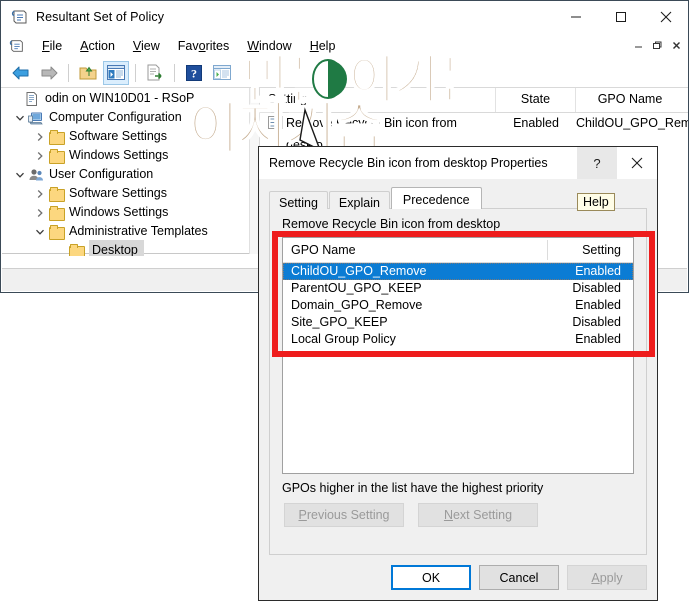 The width and height of the screenshot is (691, 603). I want to click on tab-setting: Setting, so click(298, 200).